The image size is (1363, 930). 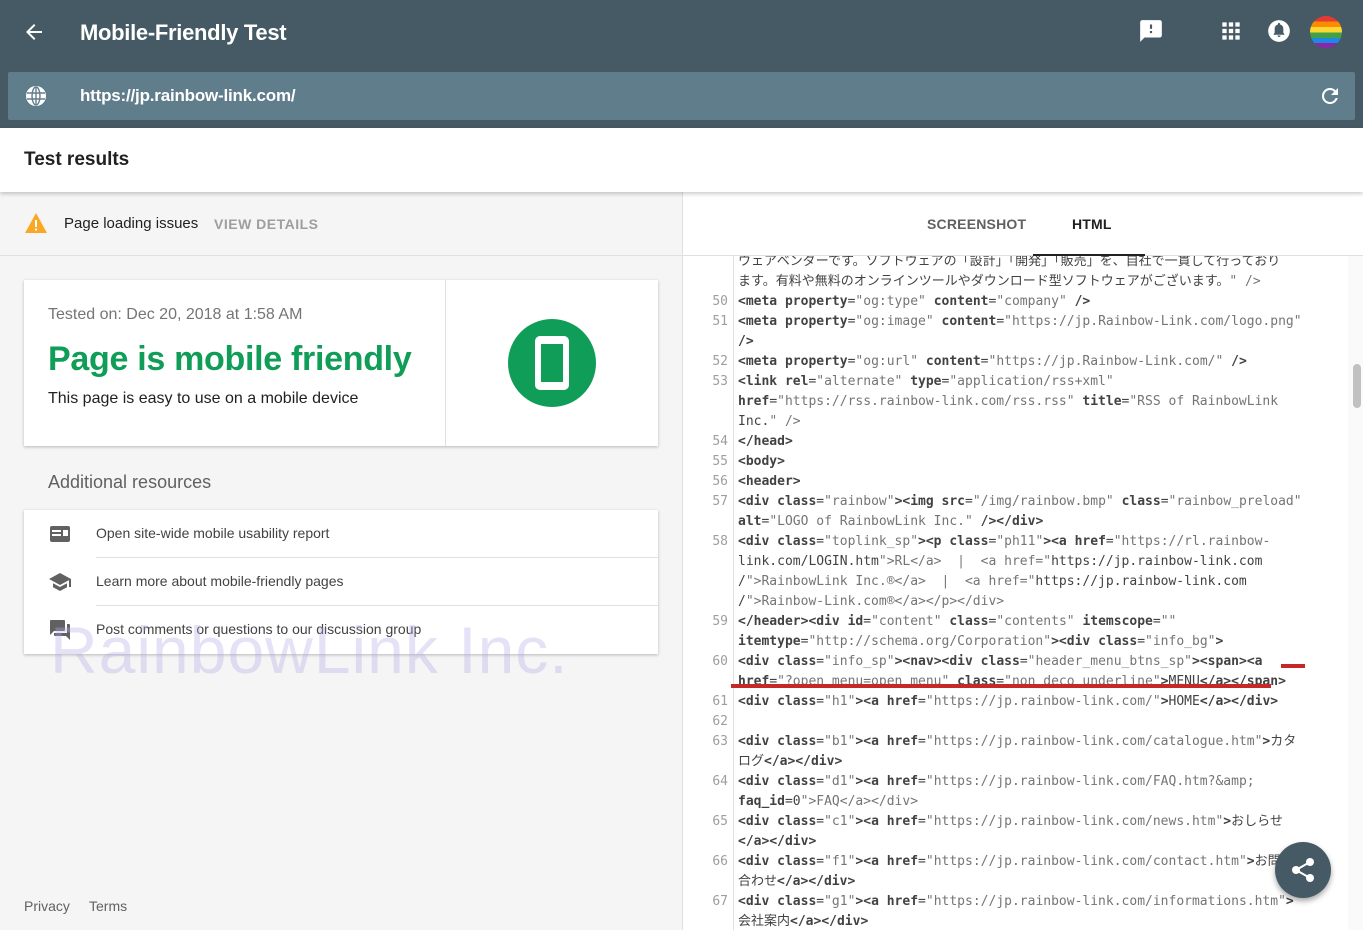 What do you see at coordinates (797, 881) in the screenshot?
I see `code-text: 合わせ</a></div>` at bounding box center [797, 881].